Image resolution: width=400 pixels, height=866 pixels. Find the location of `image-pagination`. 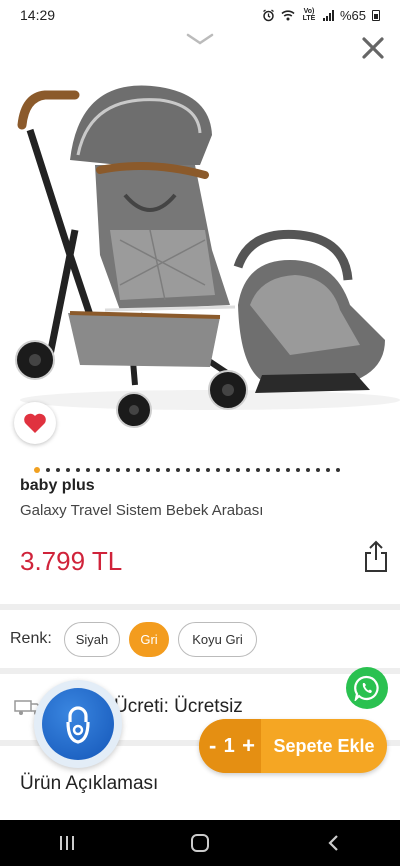

image-pagination is located at coordinates (214, 470).